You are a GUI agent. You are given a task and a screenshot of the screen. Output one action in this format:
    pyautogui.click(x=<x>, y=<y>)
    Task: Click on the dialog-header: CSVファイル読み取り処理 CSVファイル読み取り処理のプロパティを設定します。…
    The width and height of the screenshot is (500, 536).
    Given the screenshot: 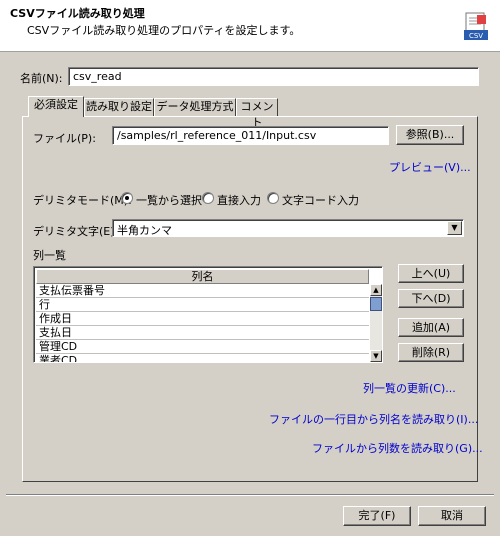 What is the action you would take?
    pyautogui.click(x=250, y=26)
    